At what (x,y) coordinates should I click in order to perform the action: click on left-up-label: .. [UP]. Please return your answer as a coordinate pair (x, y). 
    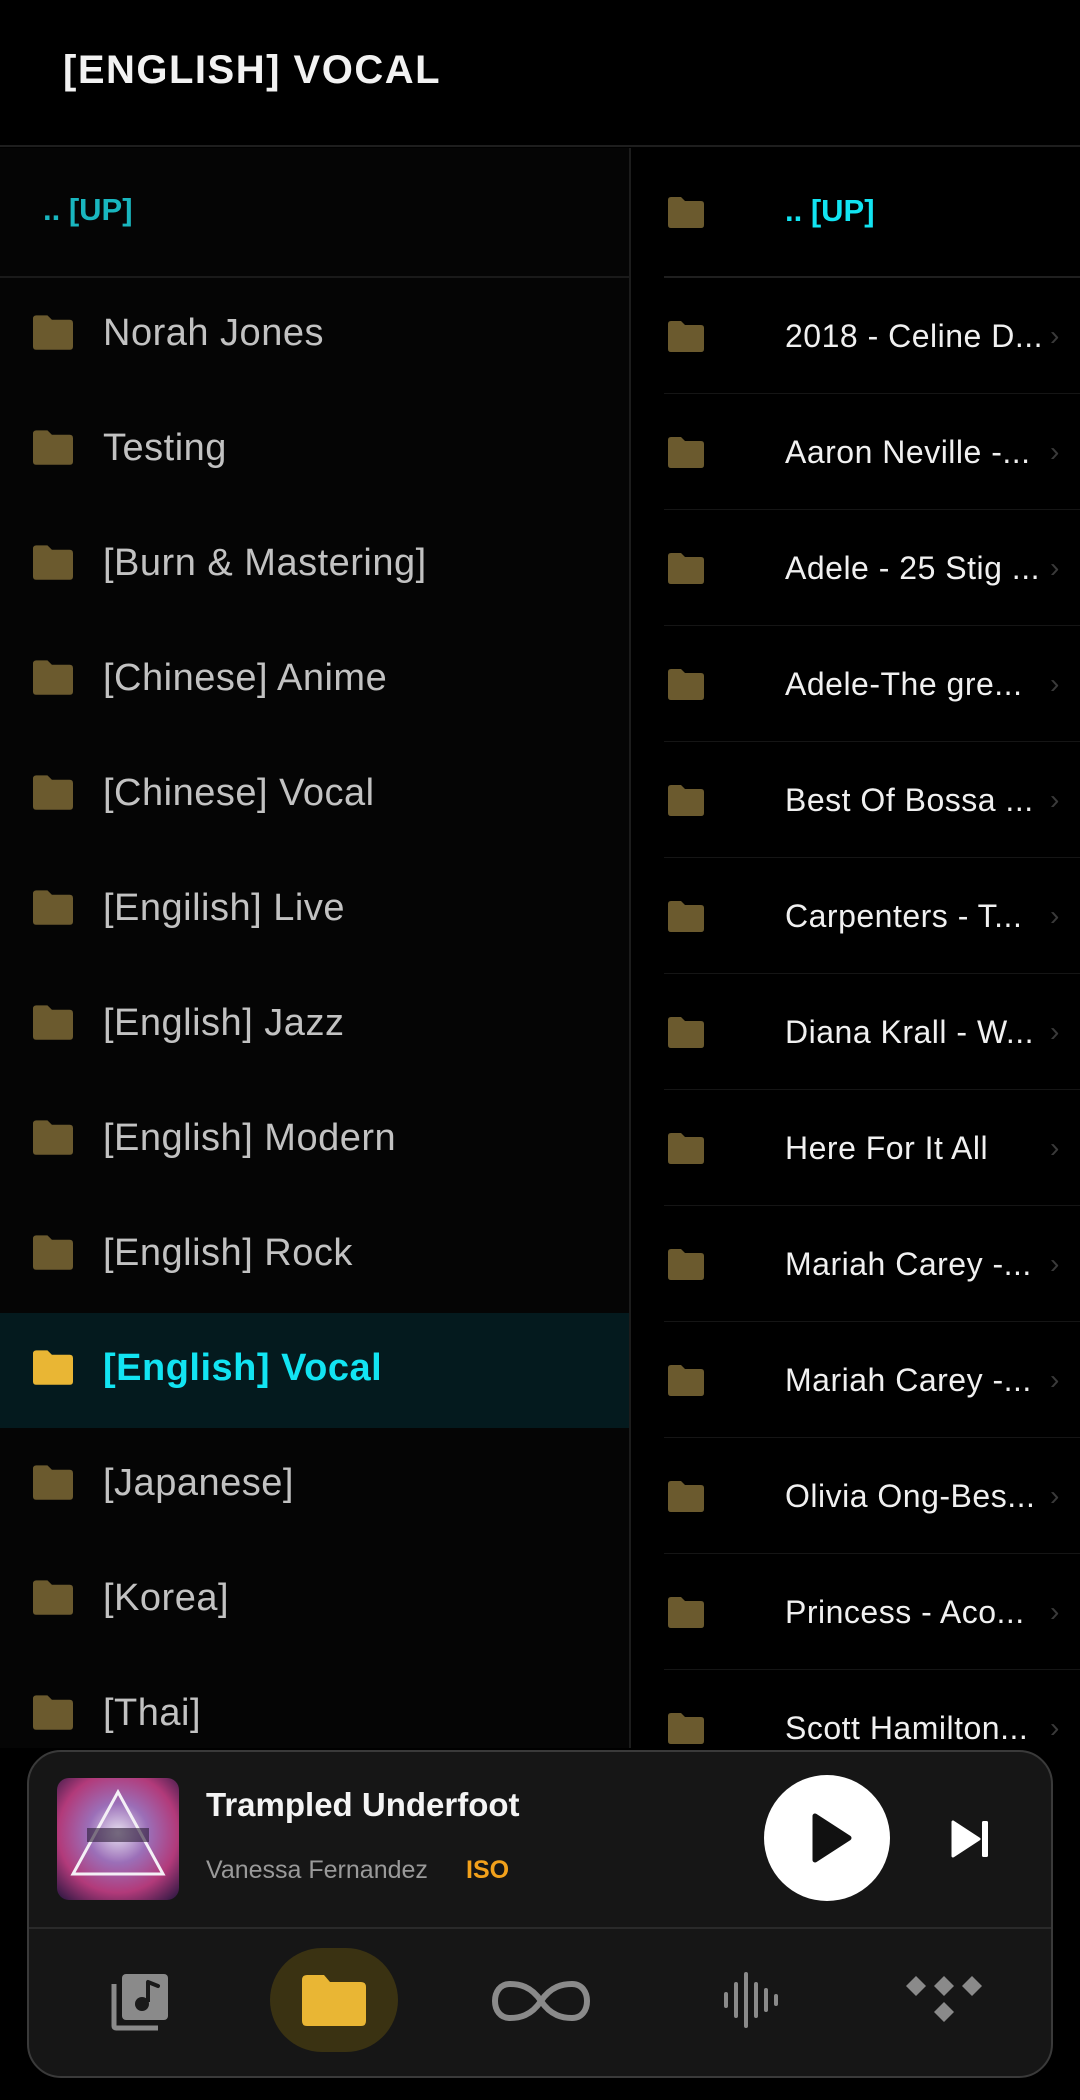
    Looking at the image, I should click on (88, 209).